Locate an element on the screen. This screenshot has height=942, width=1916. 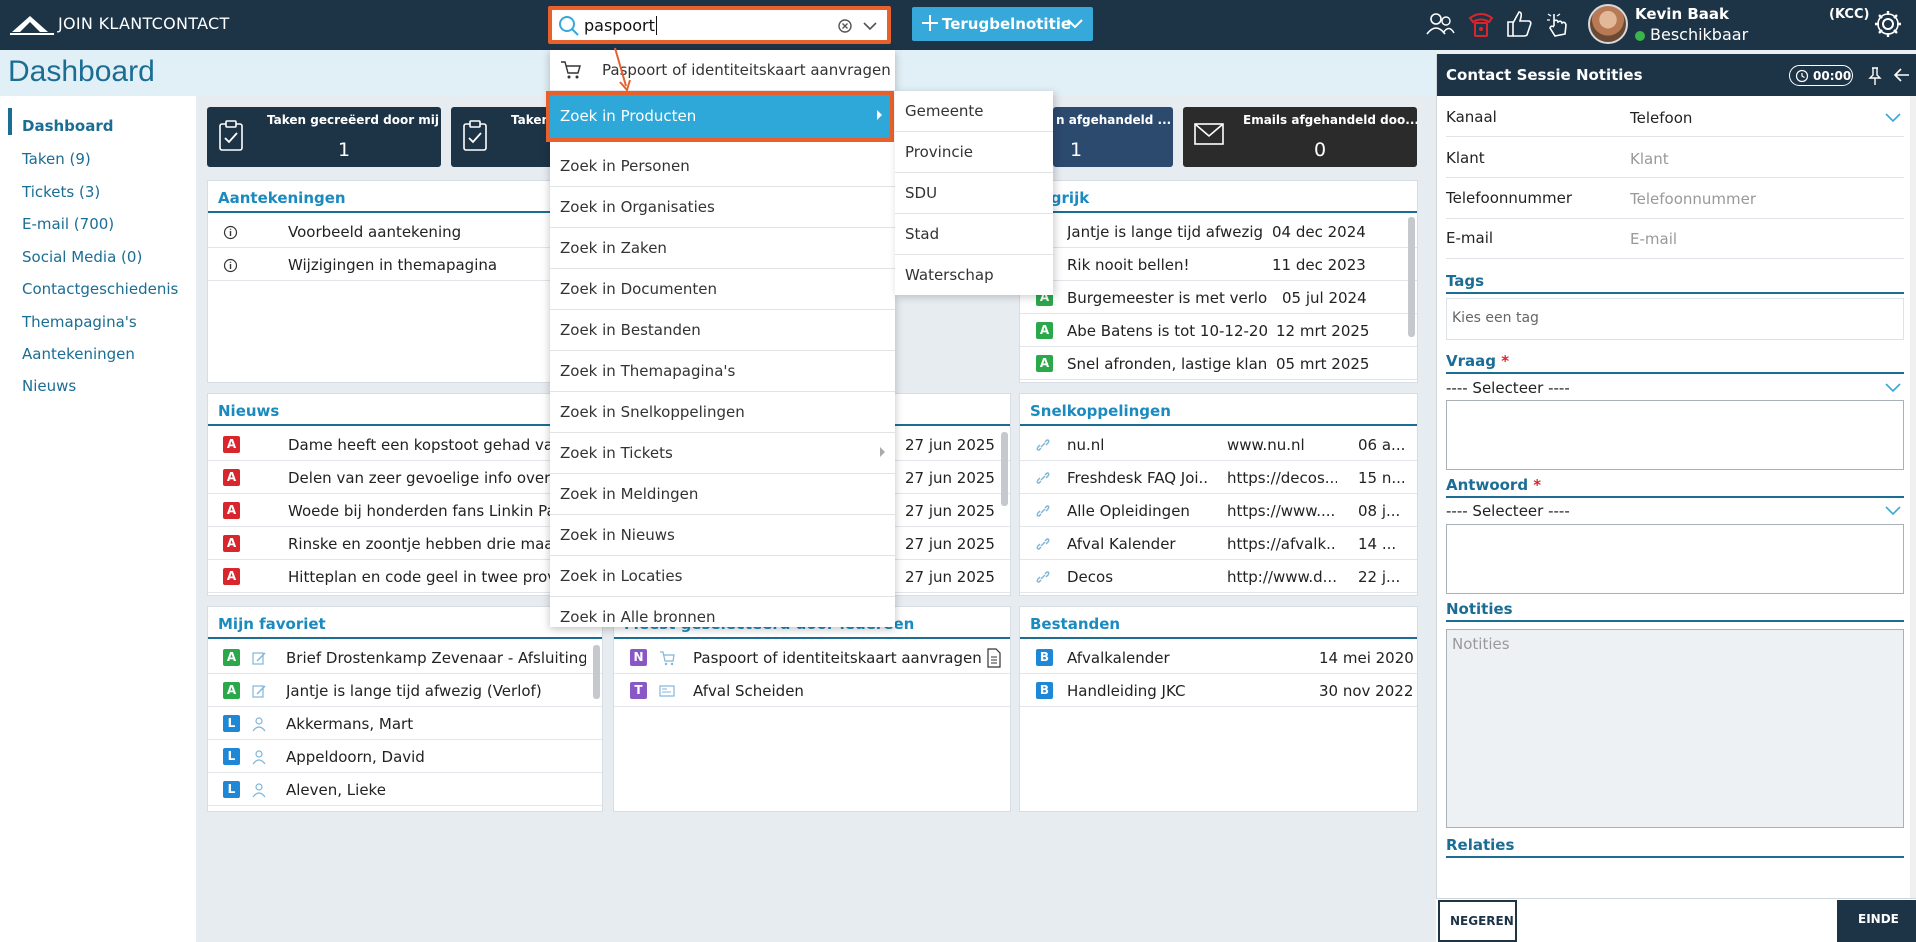
negeren-button: NEGEREN is located at coordinates (1477, 921).